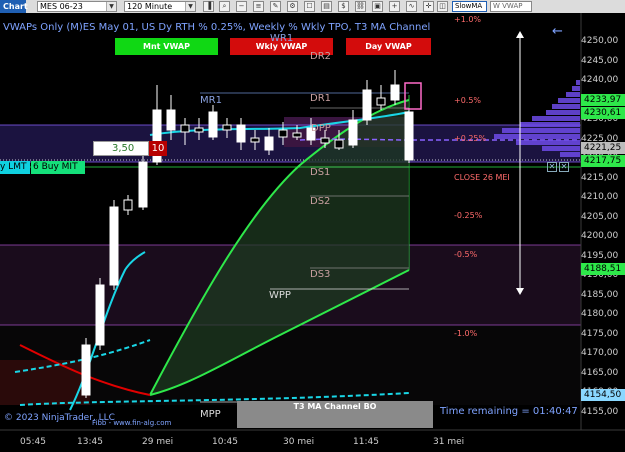 The height and width of the screenshot is (452, 625). I want to click on buy-mit-button: 6 Buy MIT, so click(58, 167).